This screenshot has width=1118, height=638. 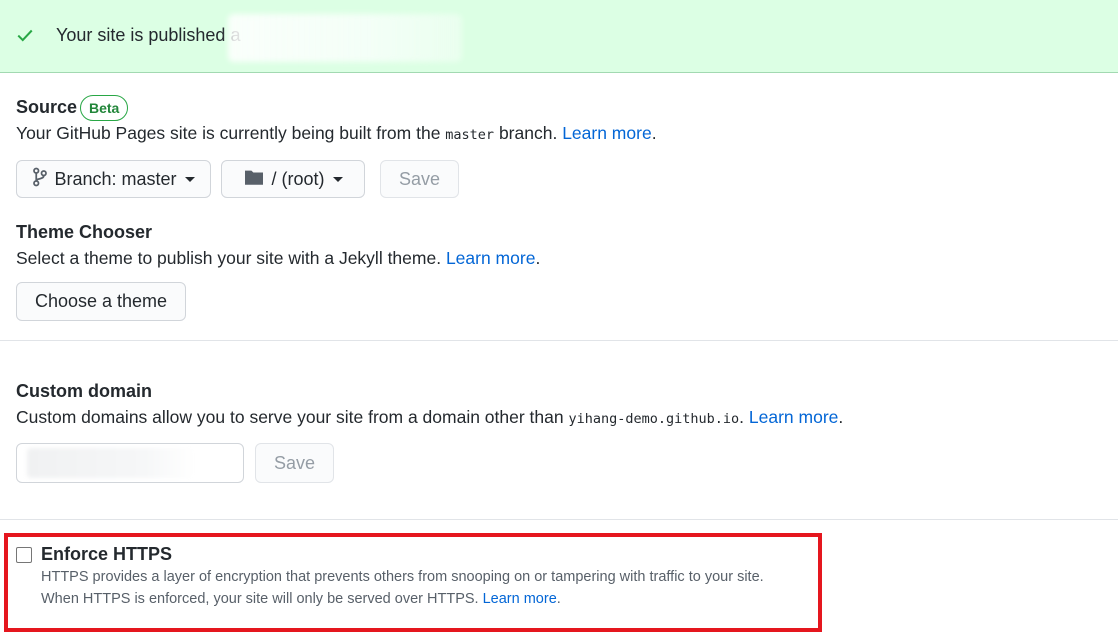 I want to click on folder-select-label: / (root), so click(x=298, y=178).